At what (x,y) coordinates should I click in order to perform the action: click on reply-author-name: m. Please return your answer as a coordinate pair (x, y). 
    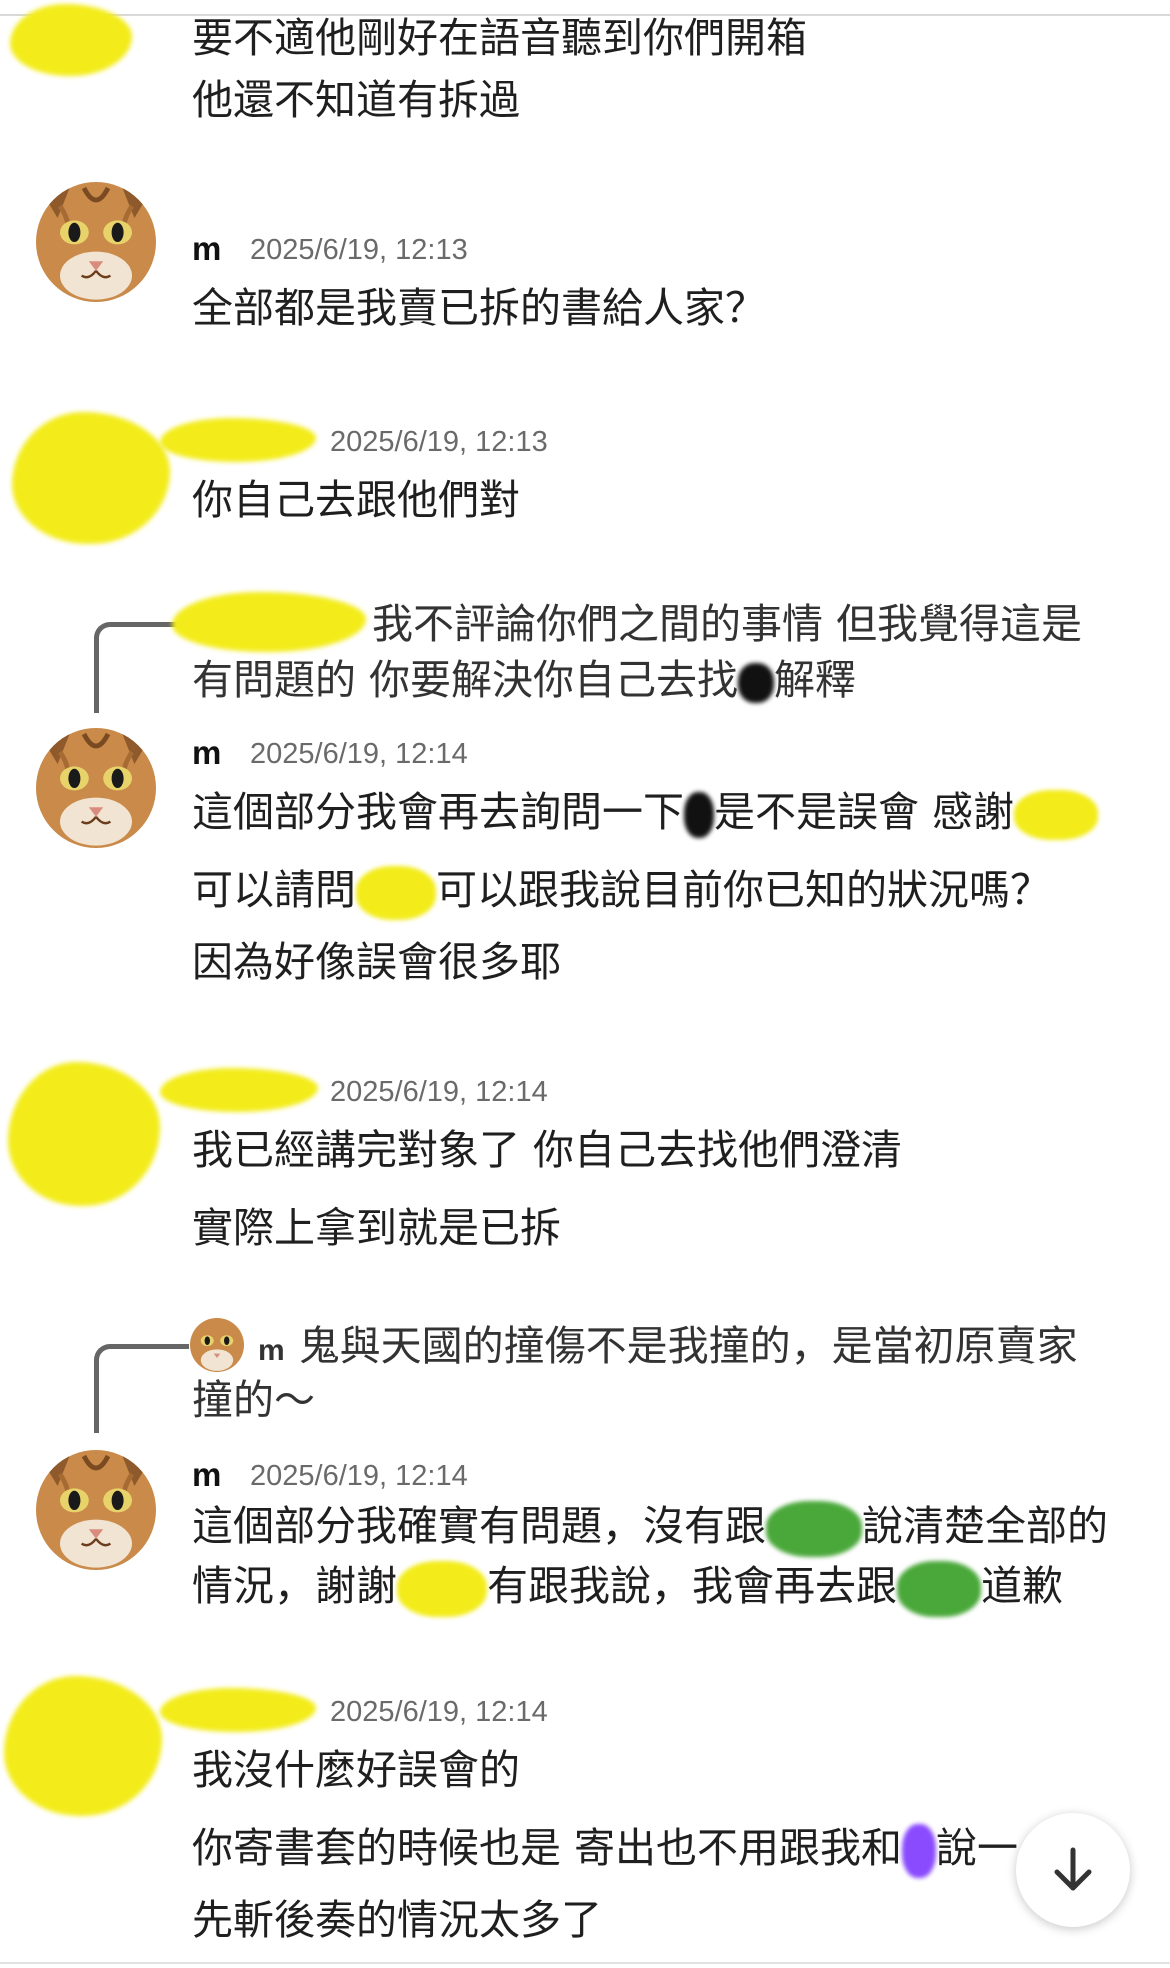
    Looking at the image, I should click on (271, 1350).